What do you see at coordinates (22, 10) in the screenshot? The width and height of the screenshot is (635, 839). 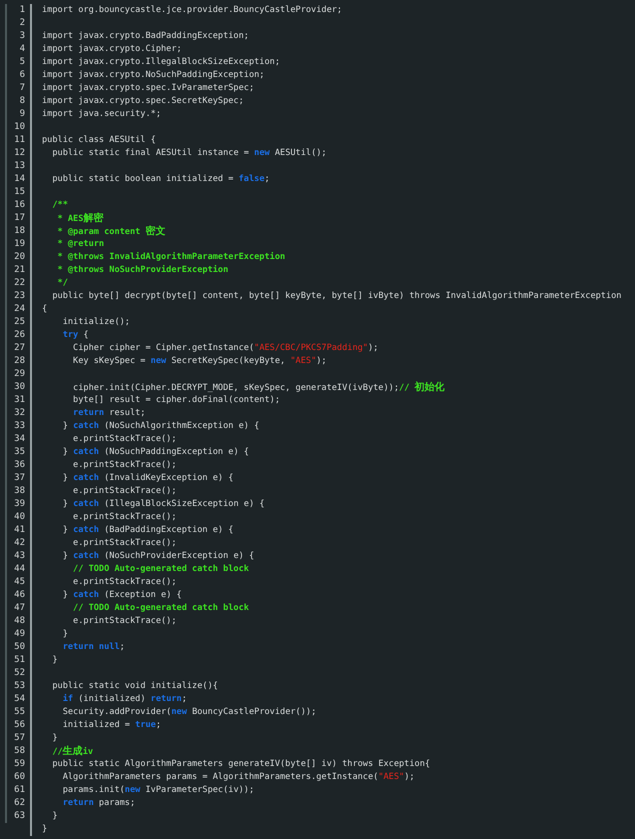 I see `line-number: 1` at bounding box center [22, 10].